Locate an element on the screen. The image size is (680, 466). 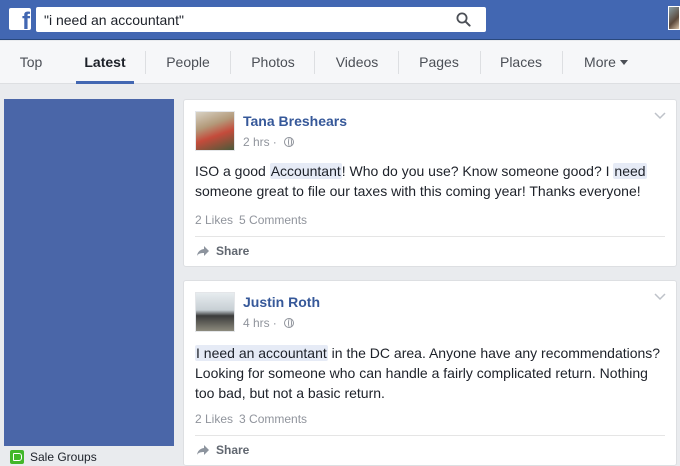
tab-people: People is located at coordinates (188, 62).